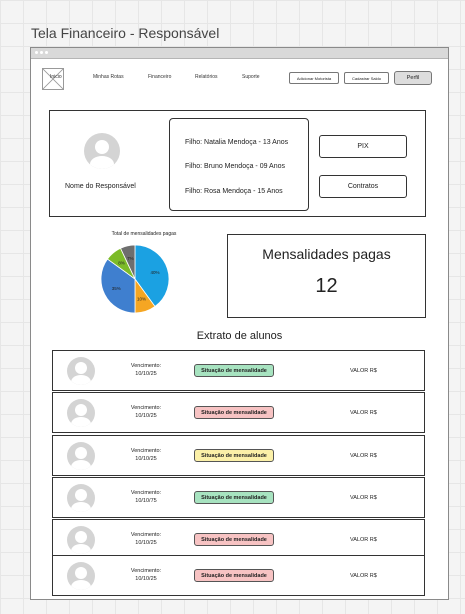 The width and height of the screenshot is (465, 614). I want to click on responsible-name: Nome do Responsável, so click(100, 186).